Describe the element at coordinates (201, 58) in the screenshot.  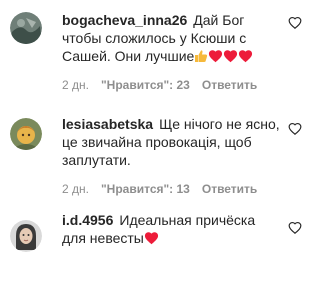
I see `thumbs-up-icon` at that location.